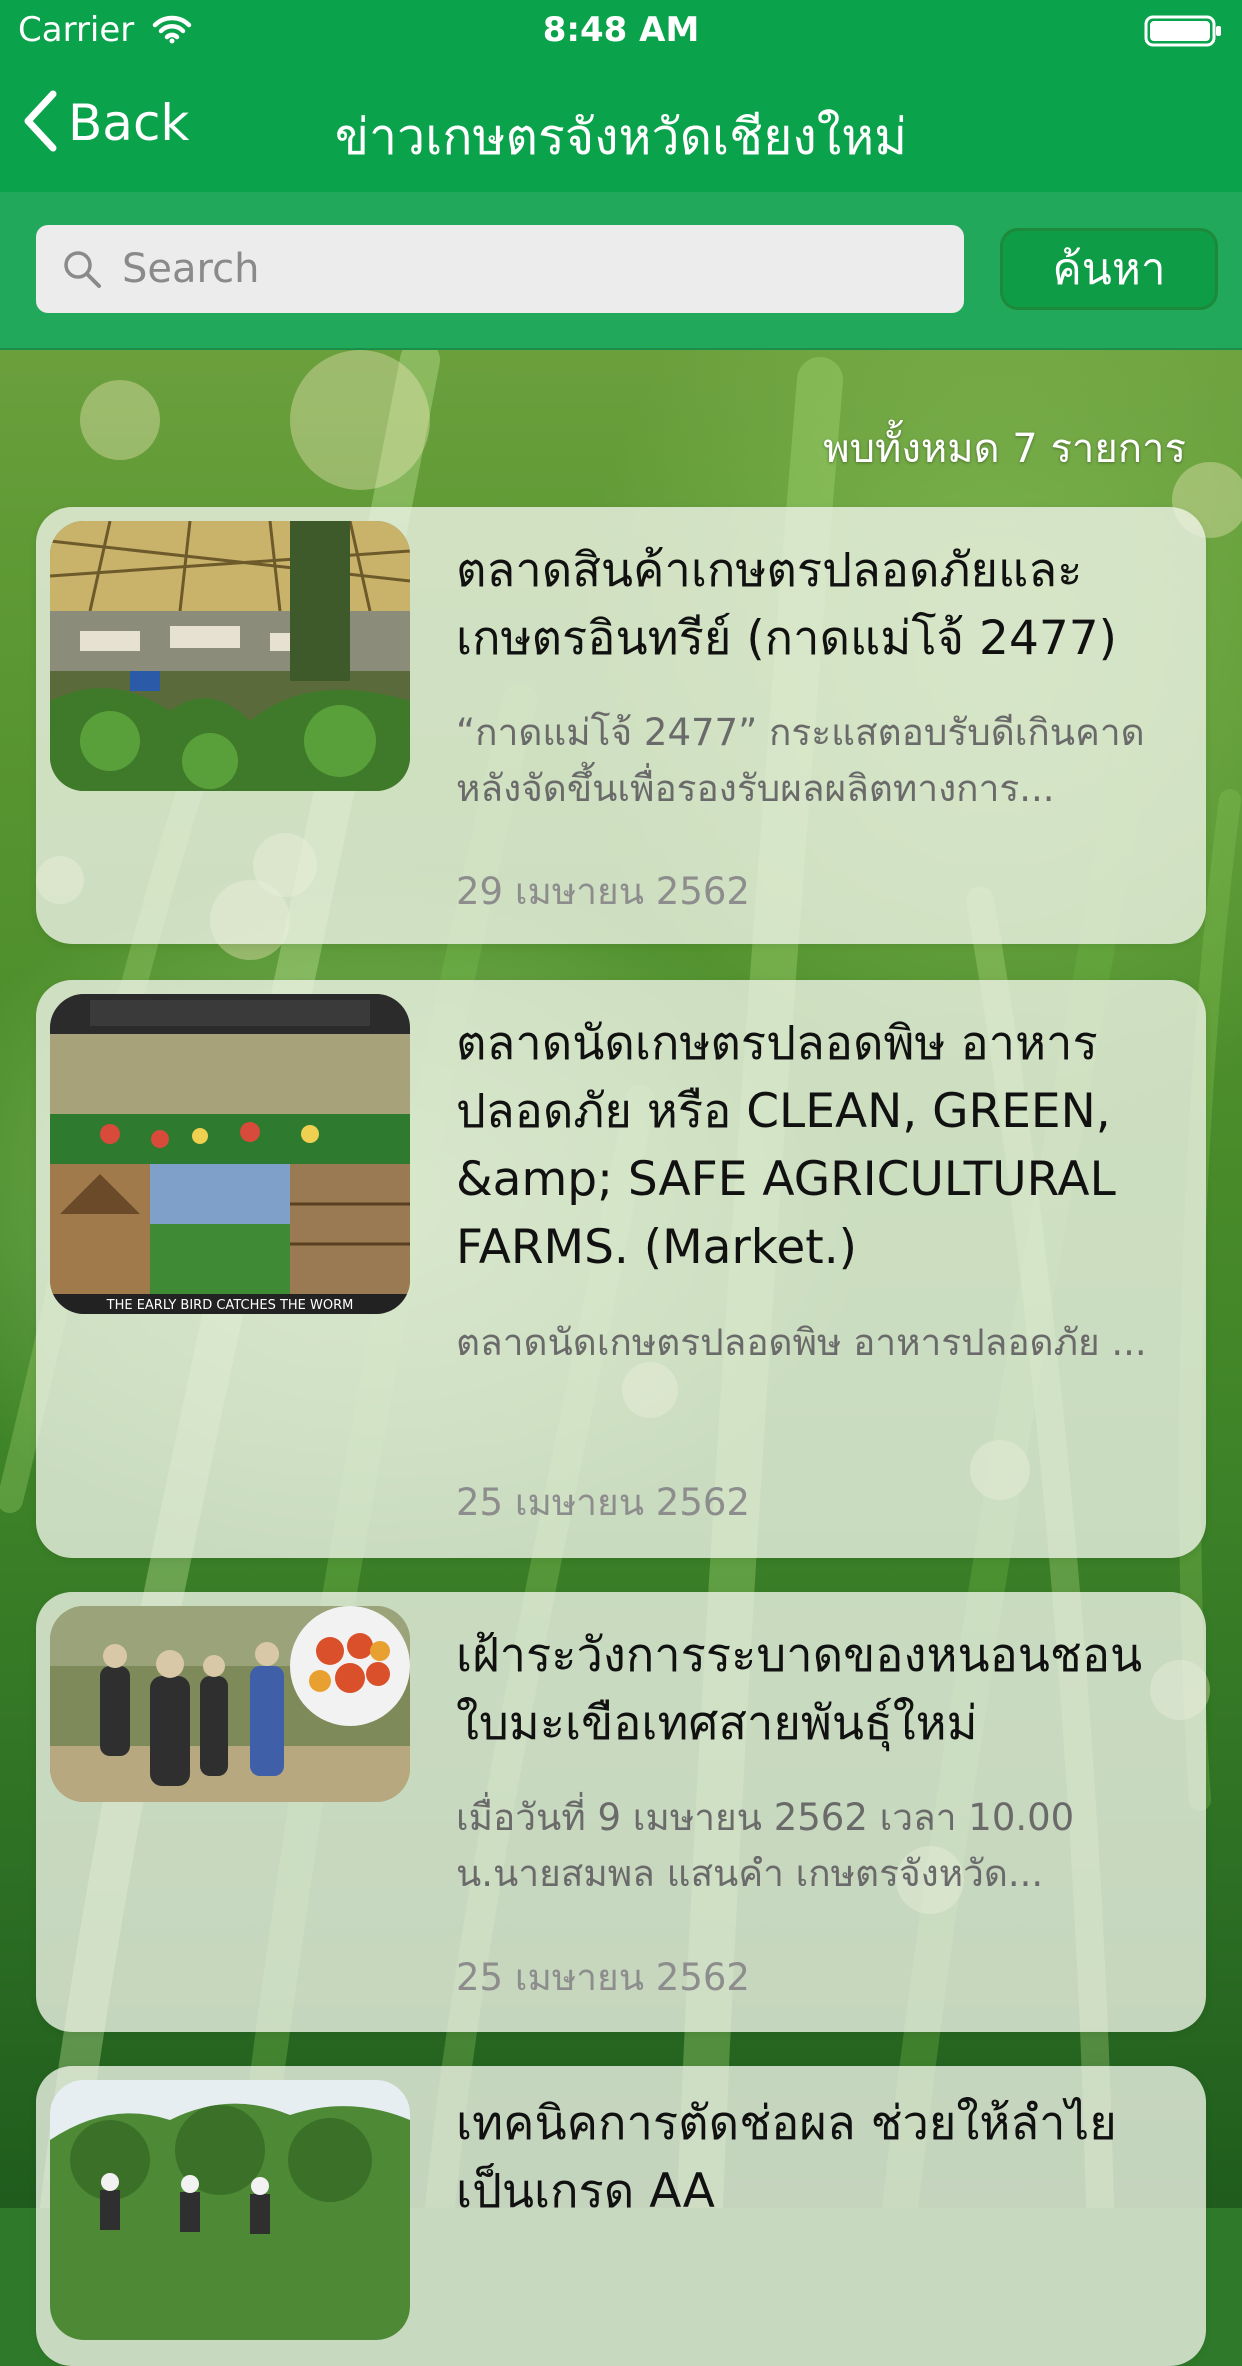  I want to click on page-title: ข่าวเกษตรจังหวัดเชียงใหม่, so click(621, 137).